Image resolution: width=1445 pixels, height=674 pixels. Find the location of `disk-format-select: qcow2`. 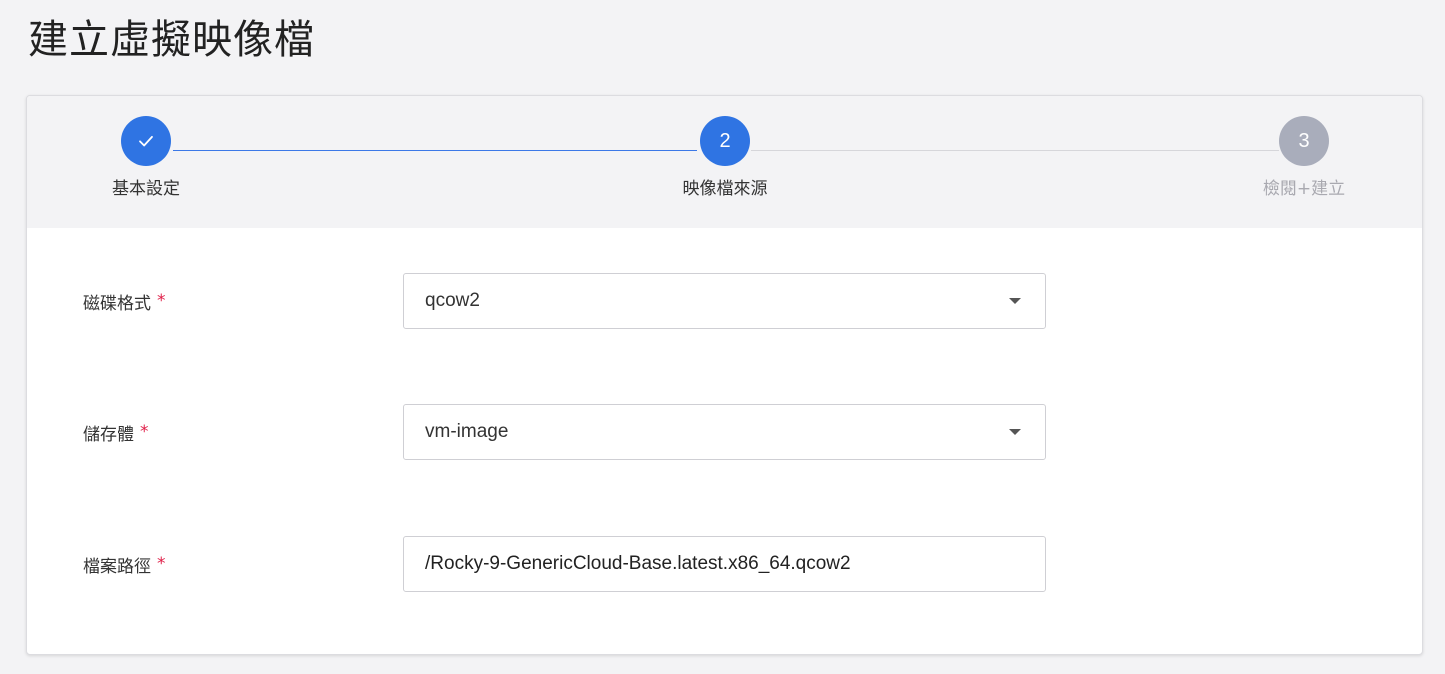

disk-format-select: qcow2 is located at coordinates (724, 301).